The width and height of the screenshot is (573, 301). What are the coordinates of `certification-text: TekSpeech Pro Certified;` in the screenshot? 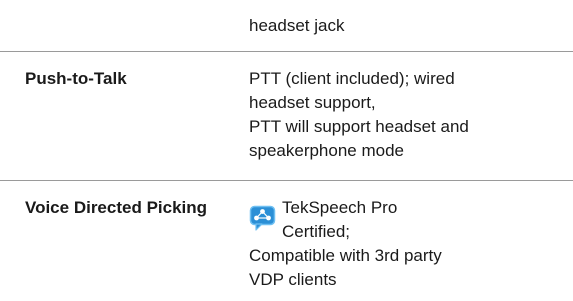 It's located at (339, 220).